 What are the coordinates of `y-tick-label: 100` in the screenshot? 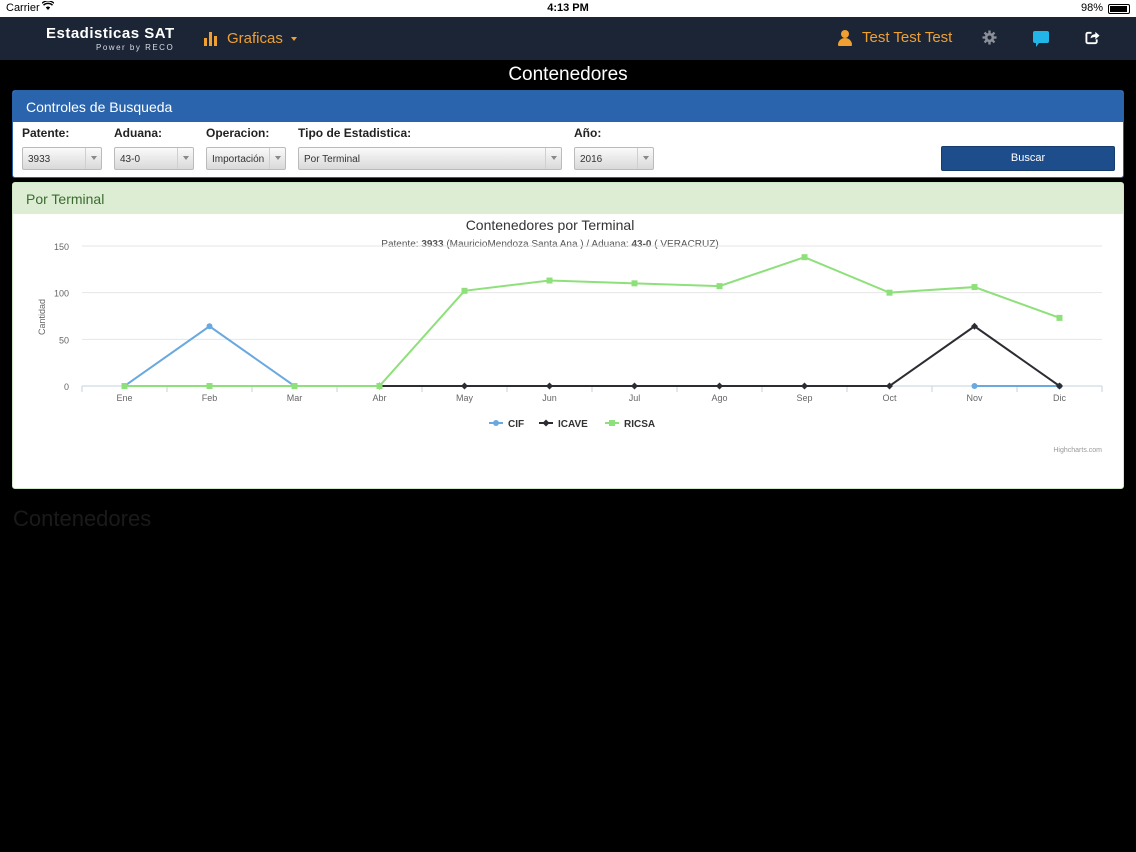 It's located at (61, 294).